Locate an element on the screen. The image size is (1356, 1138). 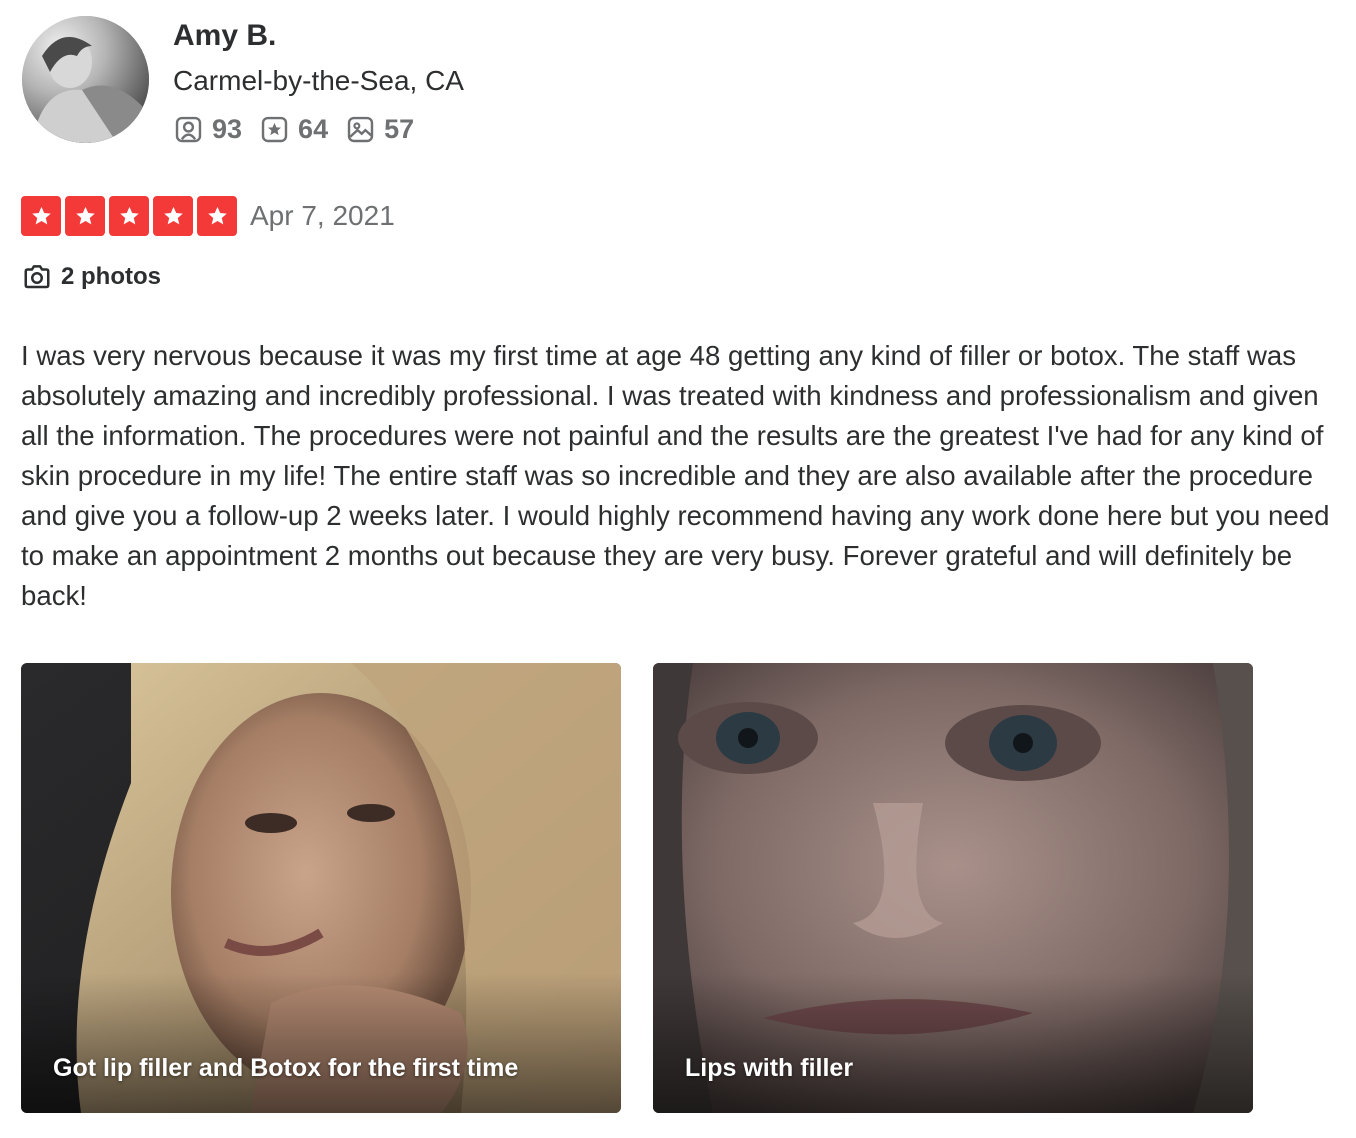
friends-icon is located at coordinates (188, 129).